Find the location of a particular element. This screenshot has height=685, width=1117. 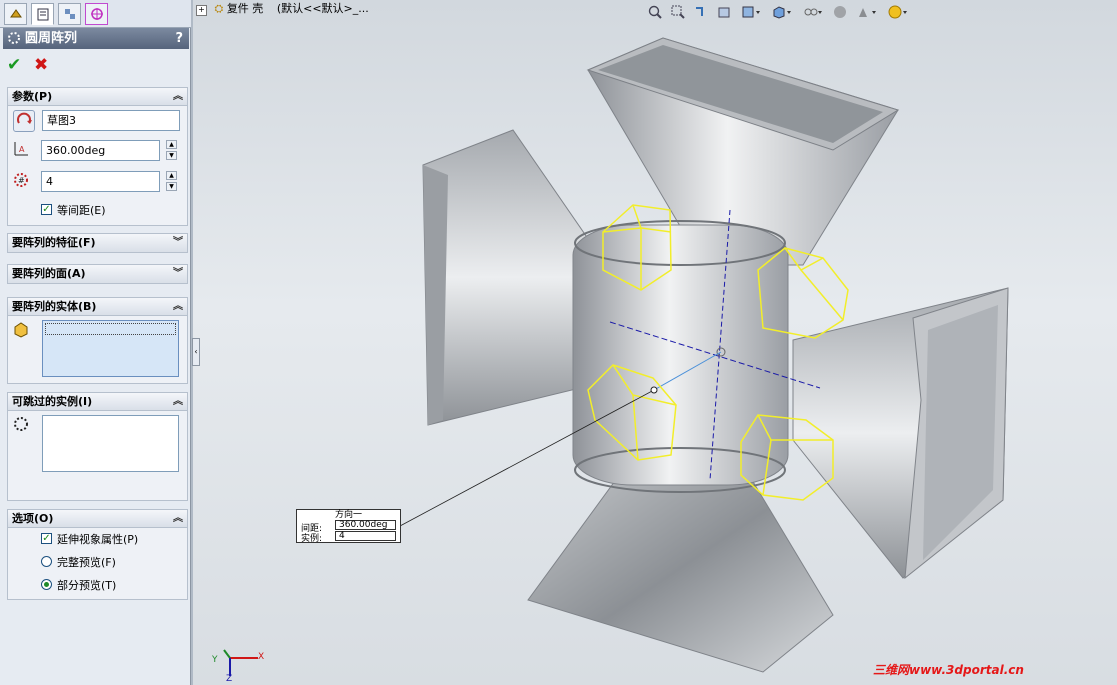

feature-title-bar: 圆周阵列 ? is located at coordinates (96, 38).